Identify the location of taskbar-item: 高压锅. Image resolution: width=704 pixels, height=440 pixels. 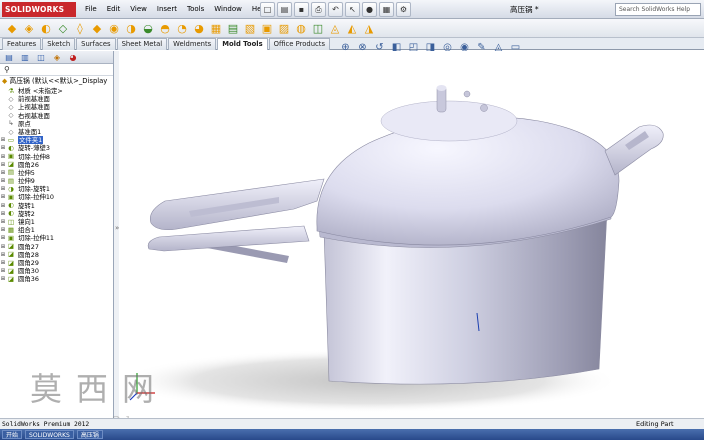
(89, 434).